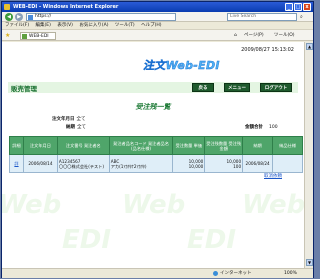 This screenshot has width=320, height=279. I want to click on tab-title: WEB-EDI, so click(39, 36).